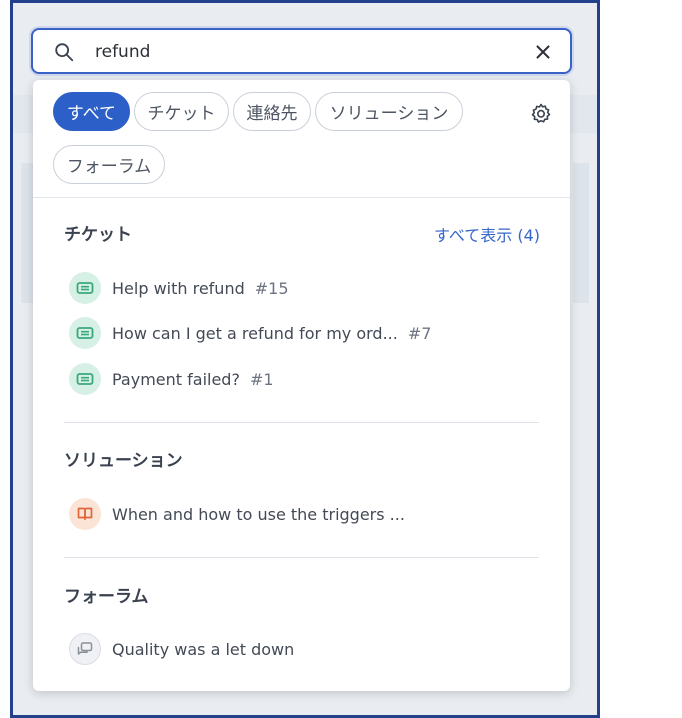 The width and height of the screenshot is (682, 718). I want to click on forum-result-item: Quality was a let down, so click(299, 649).